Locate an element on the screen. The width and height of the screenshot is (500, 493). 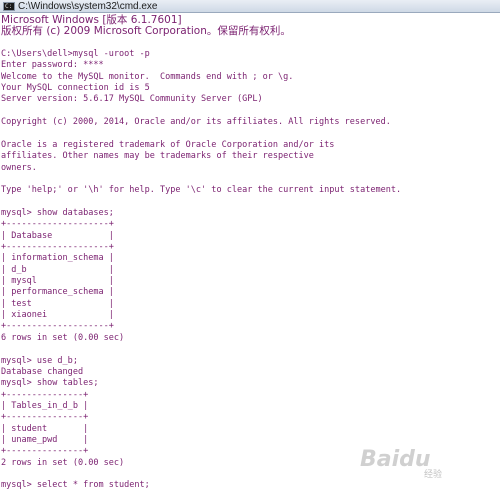
console-line: | Tables_in_d_b | is located at coordinates (45, 405).